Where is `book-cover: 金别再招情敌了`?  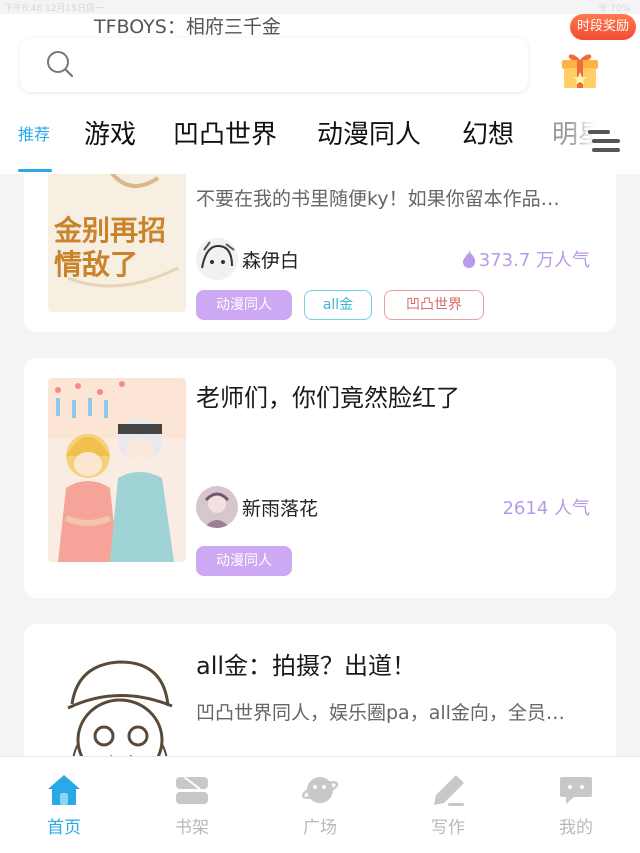
book-cover: 金别再招情敌了 is located at coordinates (117, 243).